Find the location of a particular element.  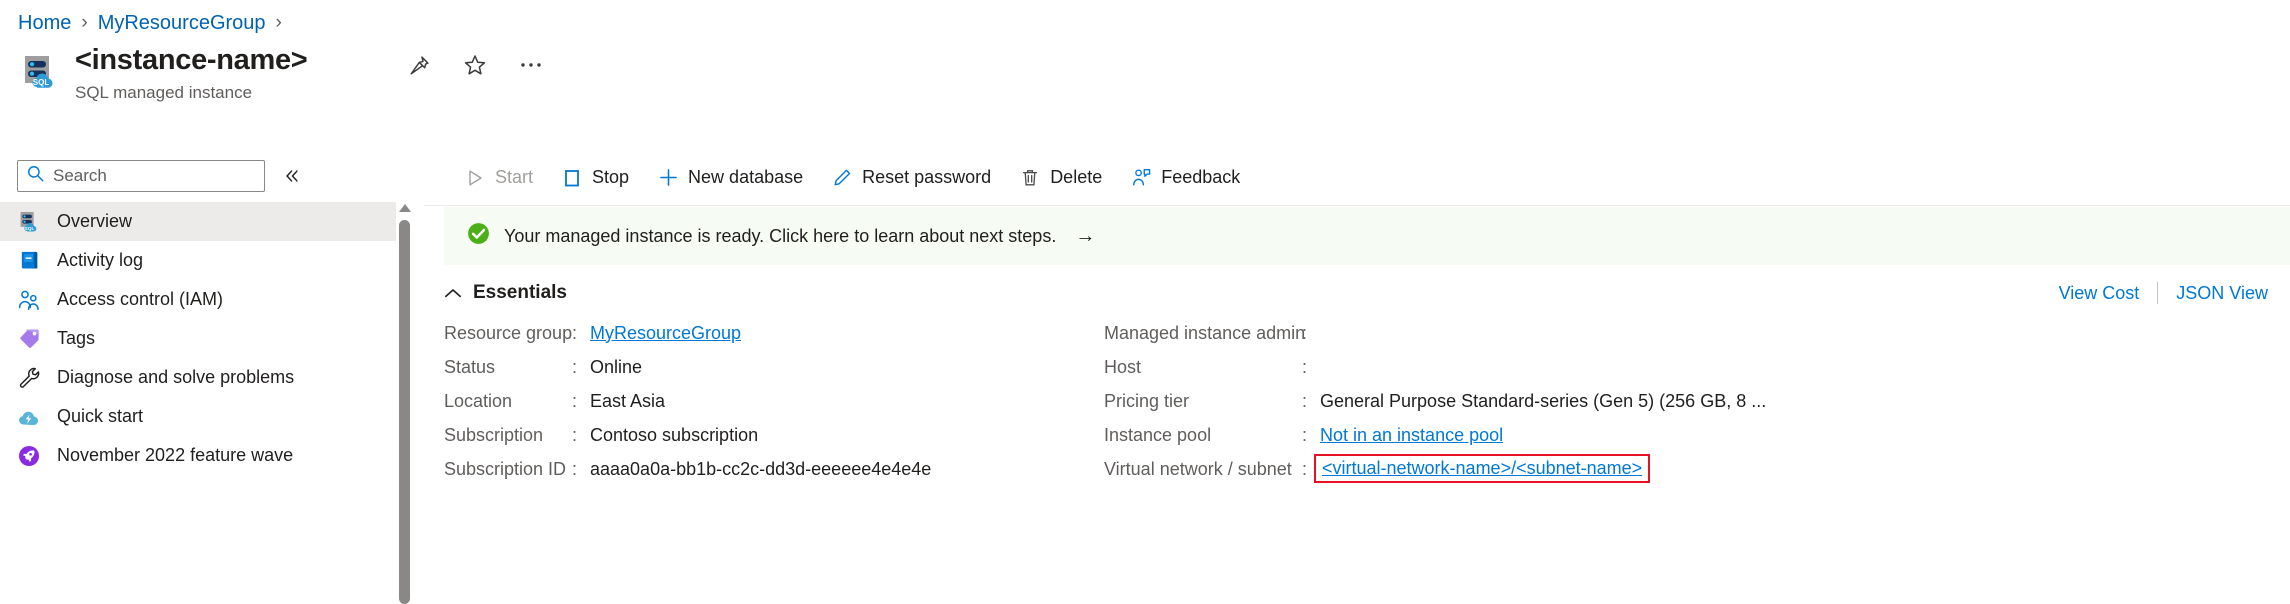

sidebar-item-label: Activity log is located at coordinates (100, 260).